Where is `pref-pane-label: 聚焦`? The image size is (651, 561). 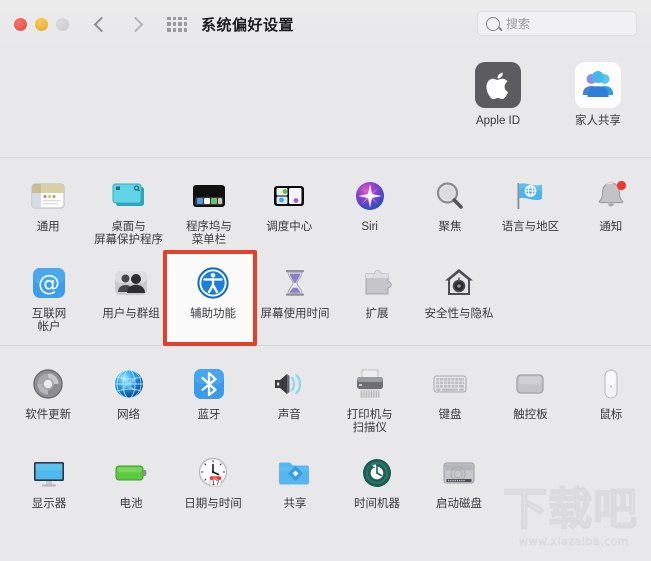
pref-pane-label: 聚焦 is located at coordinates (450, 227).